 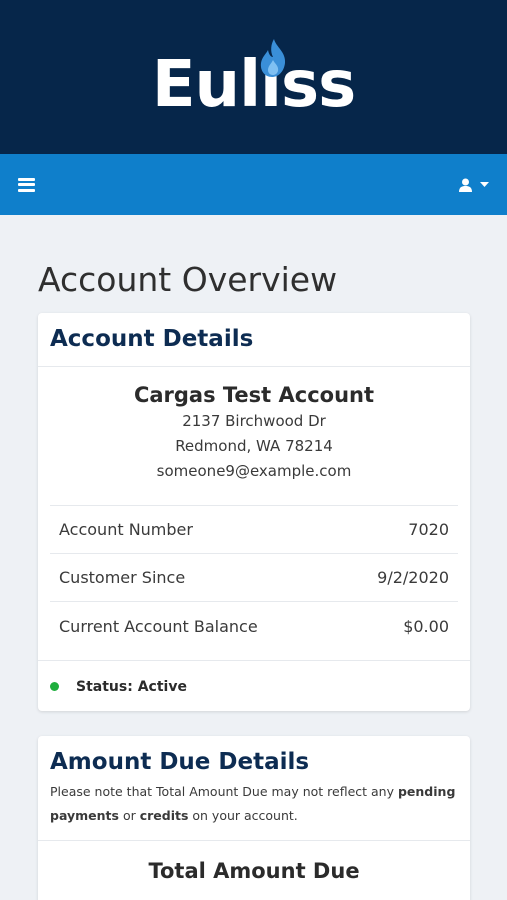 I want to click on note-text: or, so click(x=129, y=815).